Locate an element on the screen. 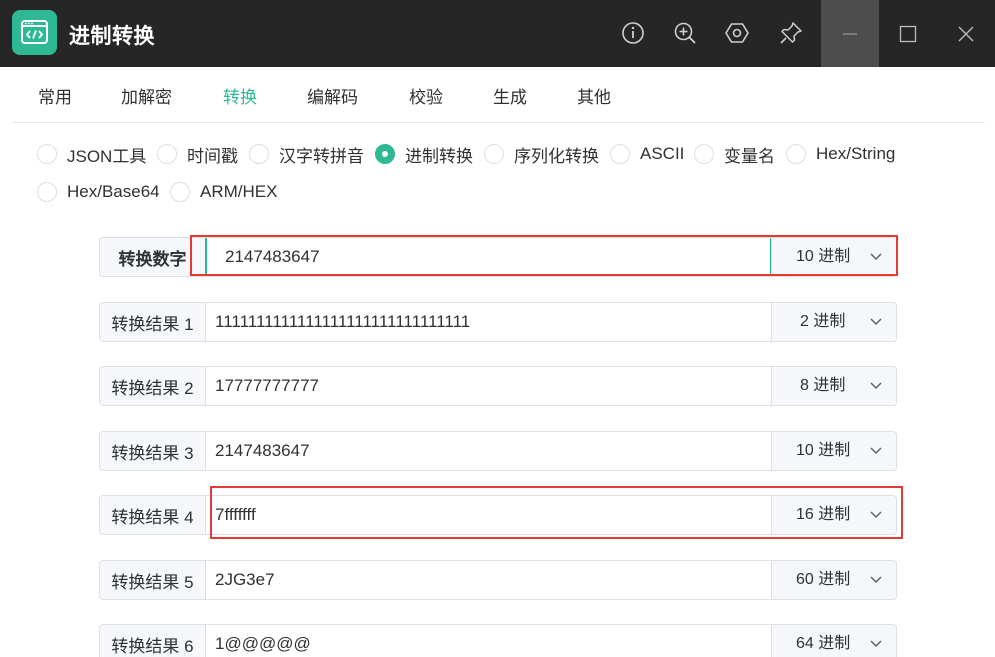 Image resolution: width=995 pixels, height=657 pixels. result-base-select: 2 进制 is located at coordinates (833, 322).